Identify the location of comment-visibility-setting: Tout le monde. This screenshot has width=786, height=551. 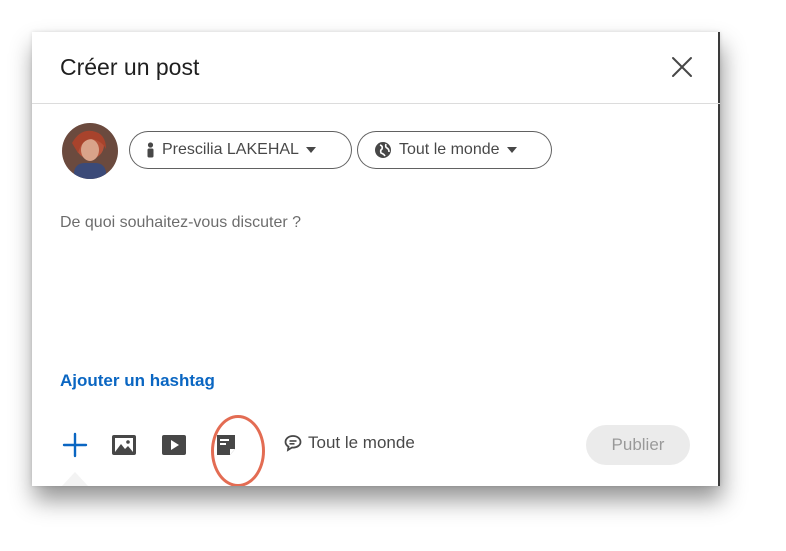
(349, 443).